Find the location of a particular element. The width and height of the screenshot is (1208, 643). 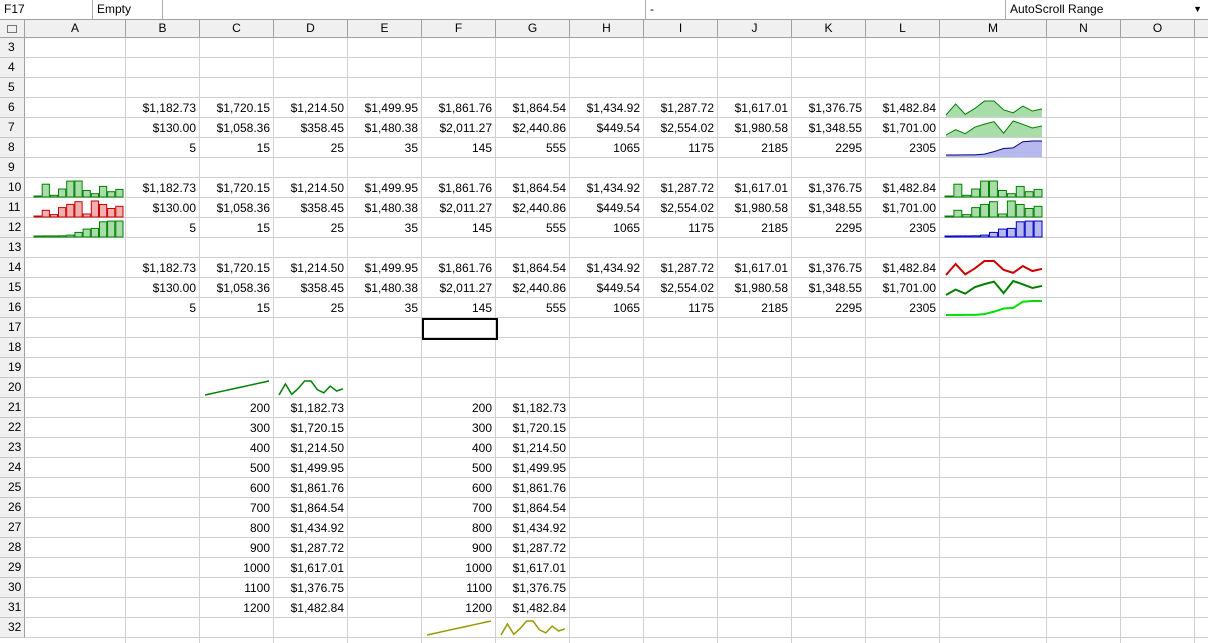

row-header-10: 10 is located at coordinates (12, 188).